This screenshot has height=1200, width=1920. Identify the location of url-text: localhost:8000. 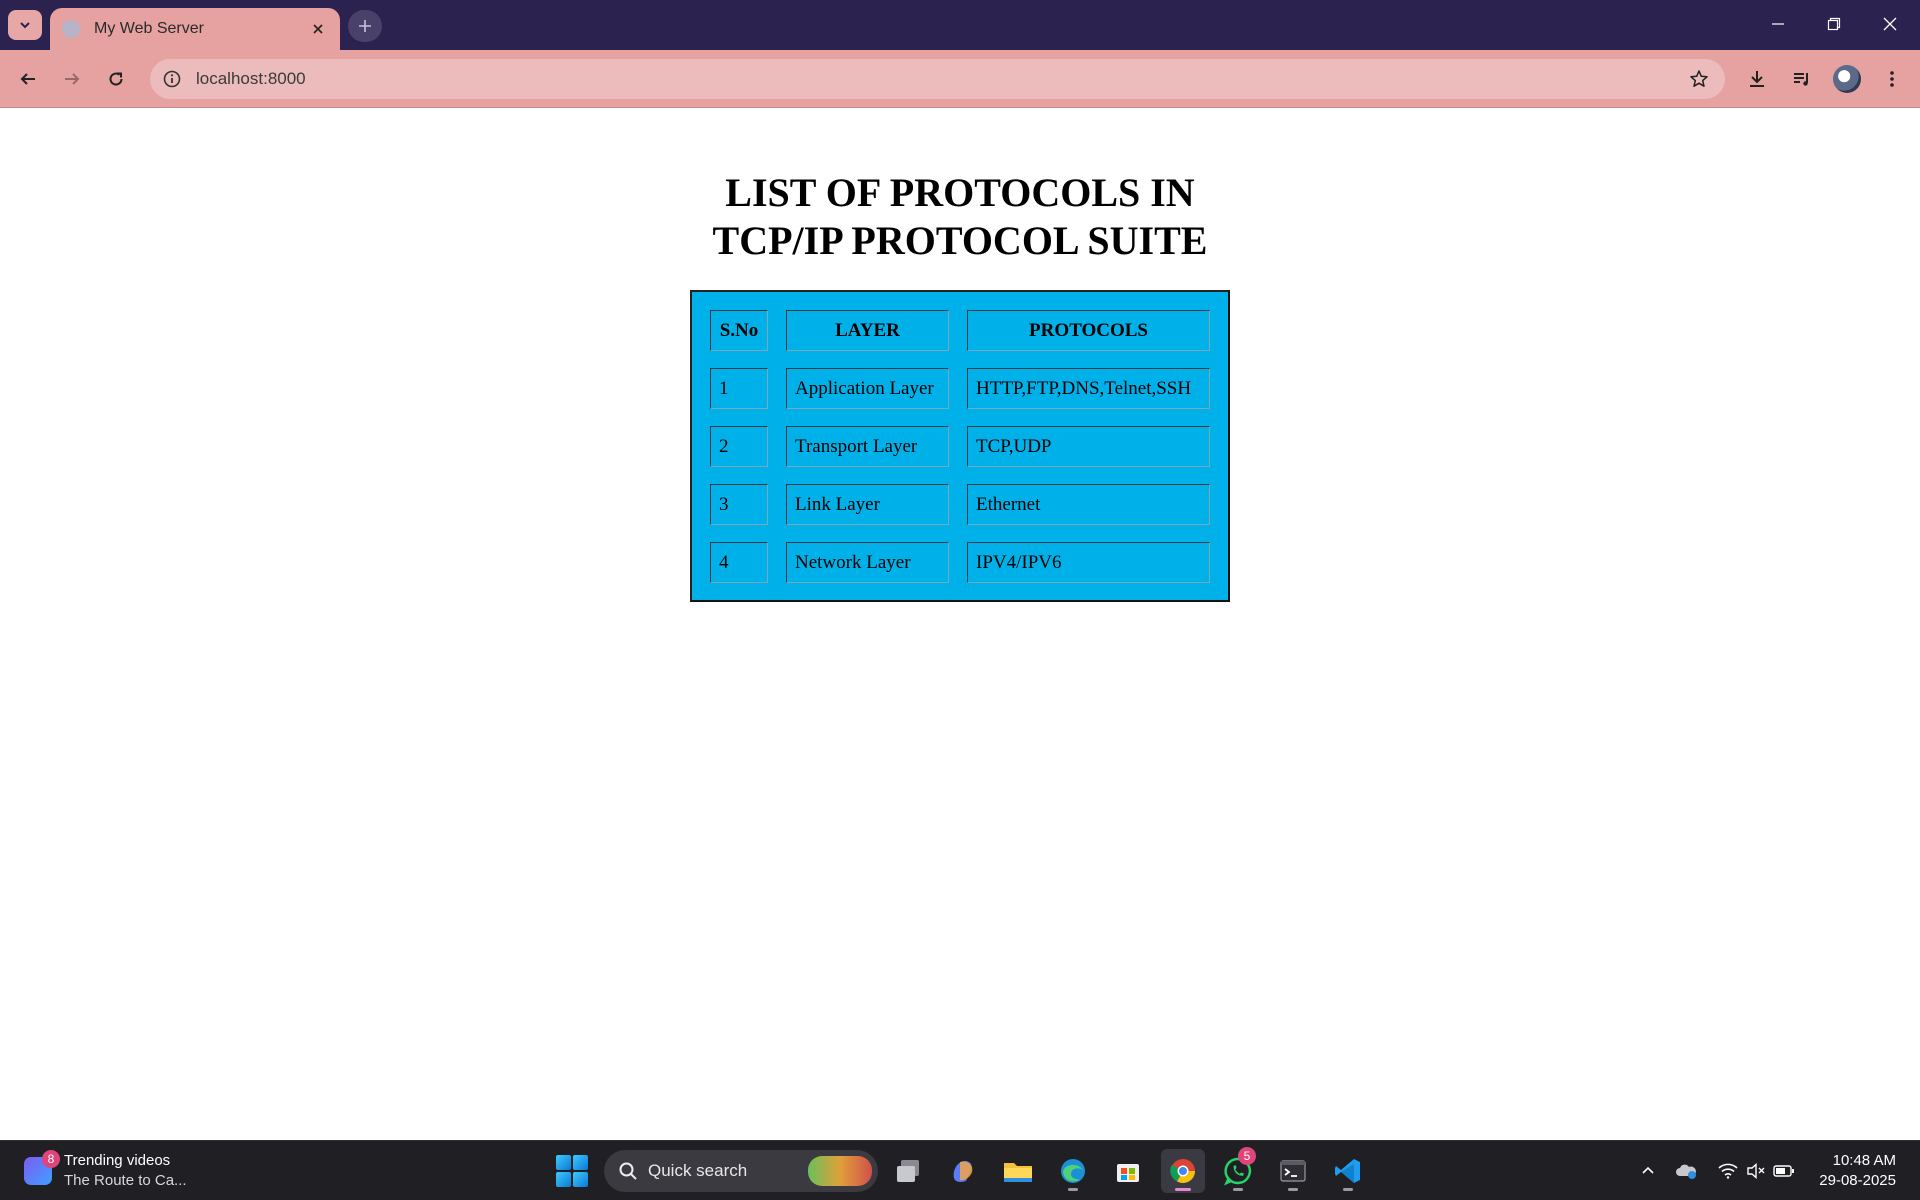
(937, 79).